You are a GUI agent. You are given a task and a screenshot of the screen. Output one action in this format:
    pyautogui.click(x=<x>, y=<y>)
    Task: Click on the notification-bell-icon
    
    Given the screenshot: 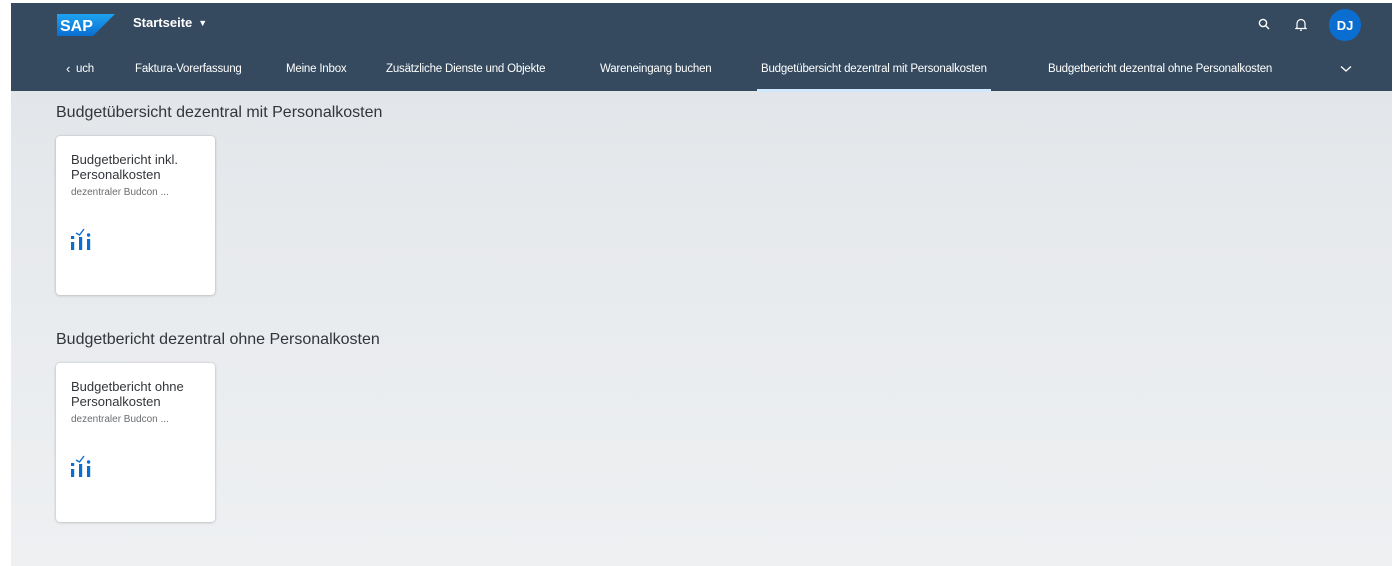 What is the action you would take?
    pyautogui.click(x=1301, y=24)
    